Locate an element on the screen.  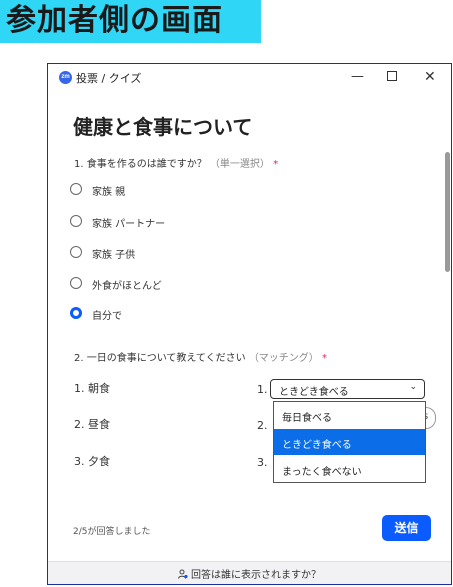
radio-button-checked is located at coordinates (76, 313).